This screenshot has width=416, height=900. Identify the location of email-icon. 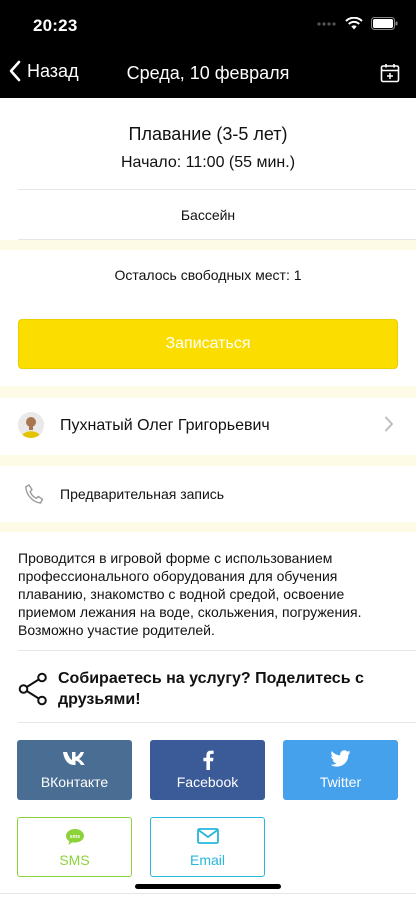
(207, 836).